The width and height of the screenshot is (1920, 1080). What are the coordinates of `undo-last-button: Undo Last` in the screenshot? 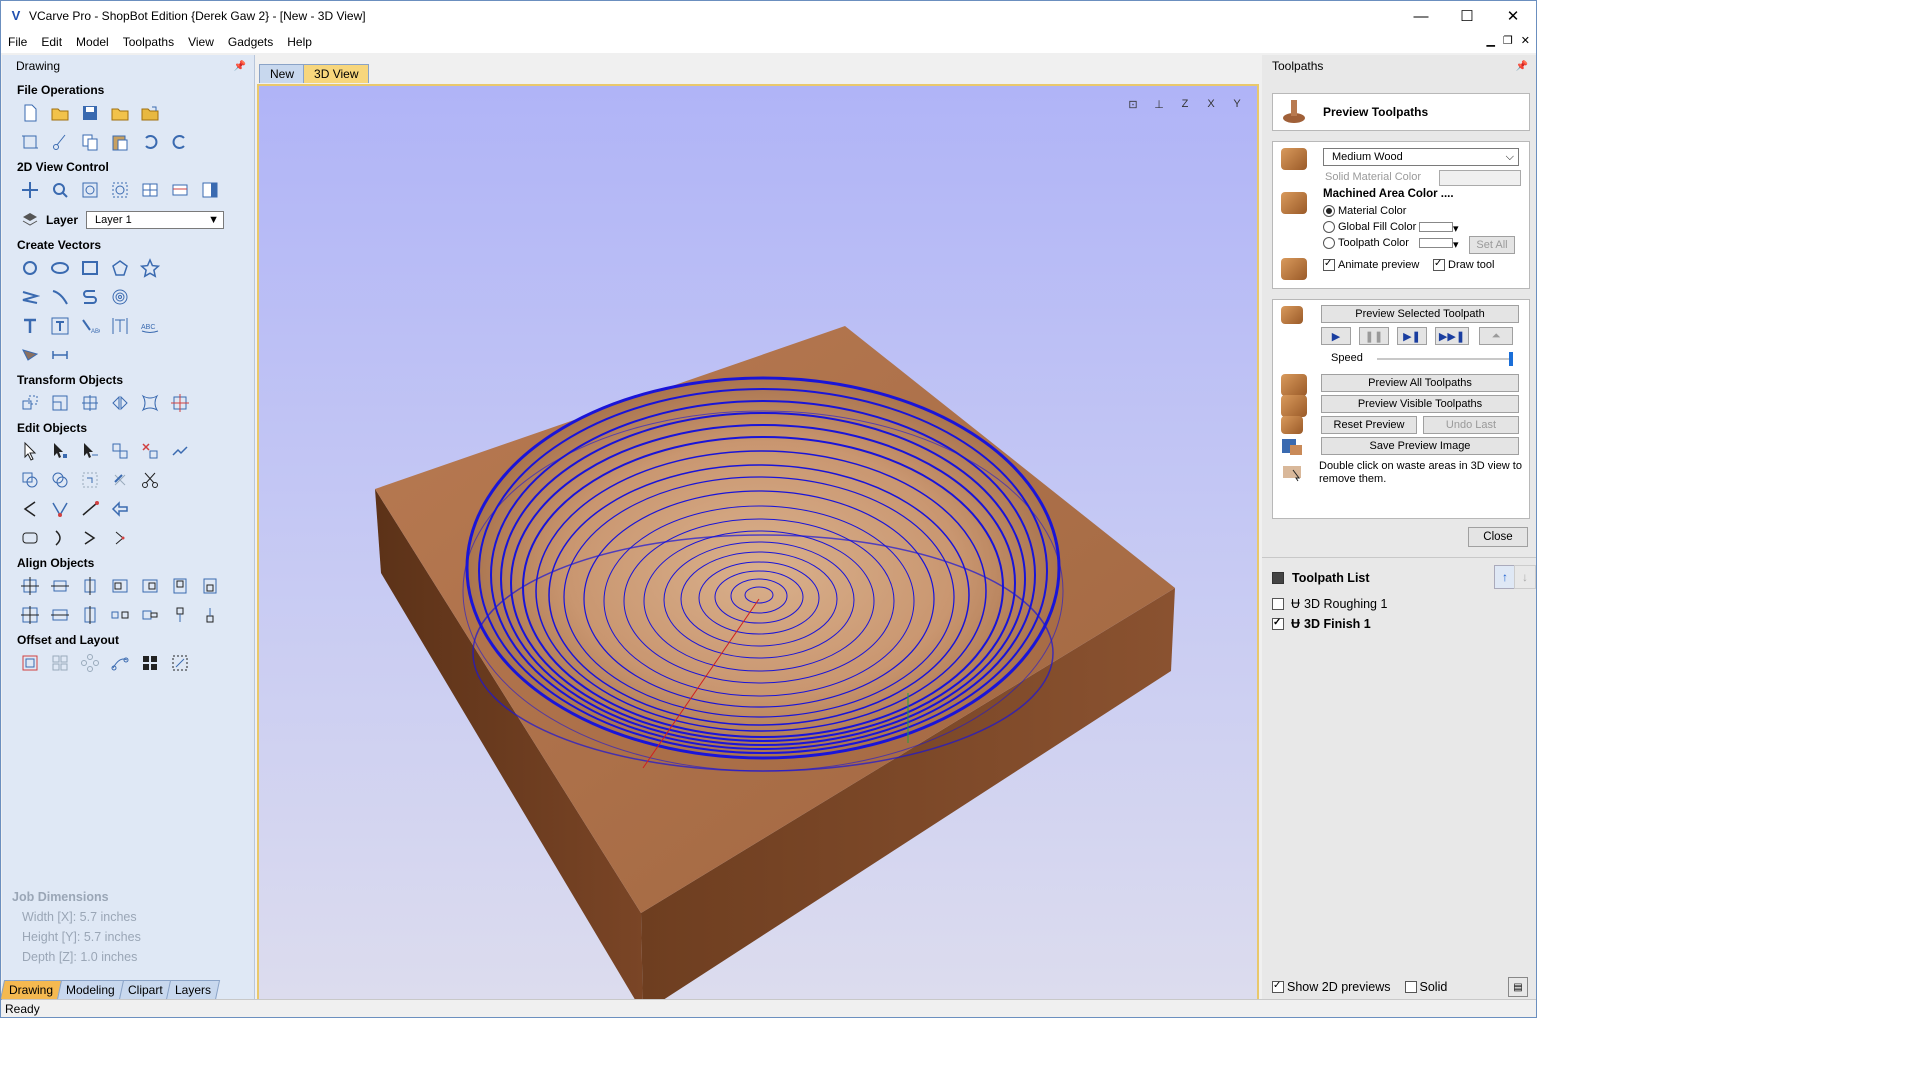 It's located at (1471, 425).